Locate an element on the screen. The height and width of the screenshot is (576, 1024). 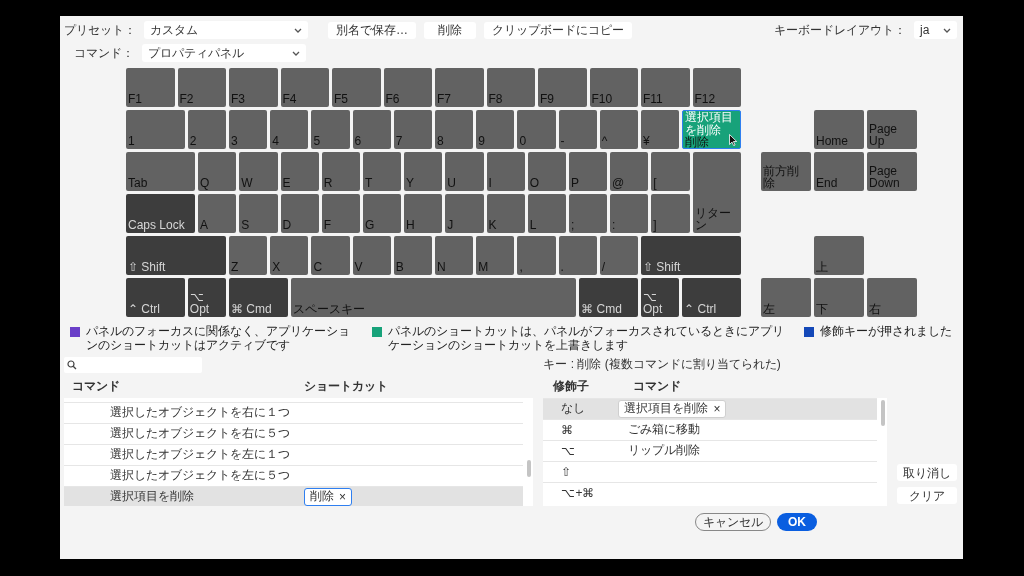
keyboard-key: 4 is located at coordinates (289, 129).